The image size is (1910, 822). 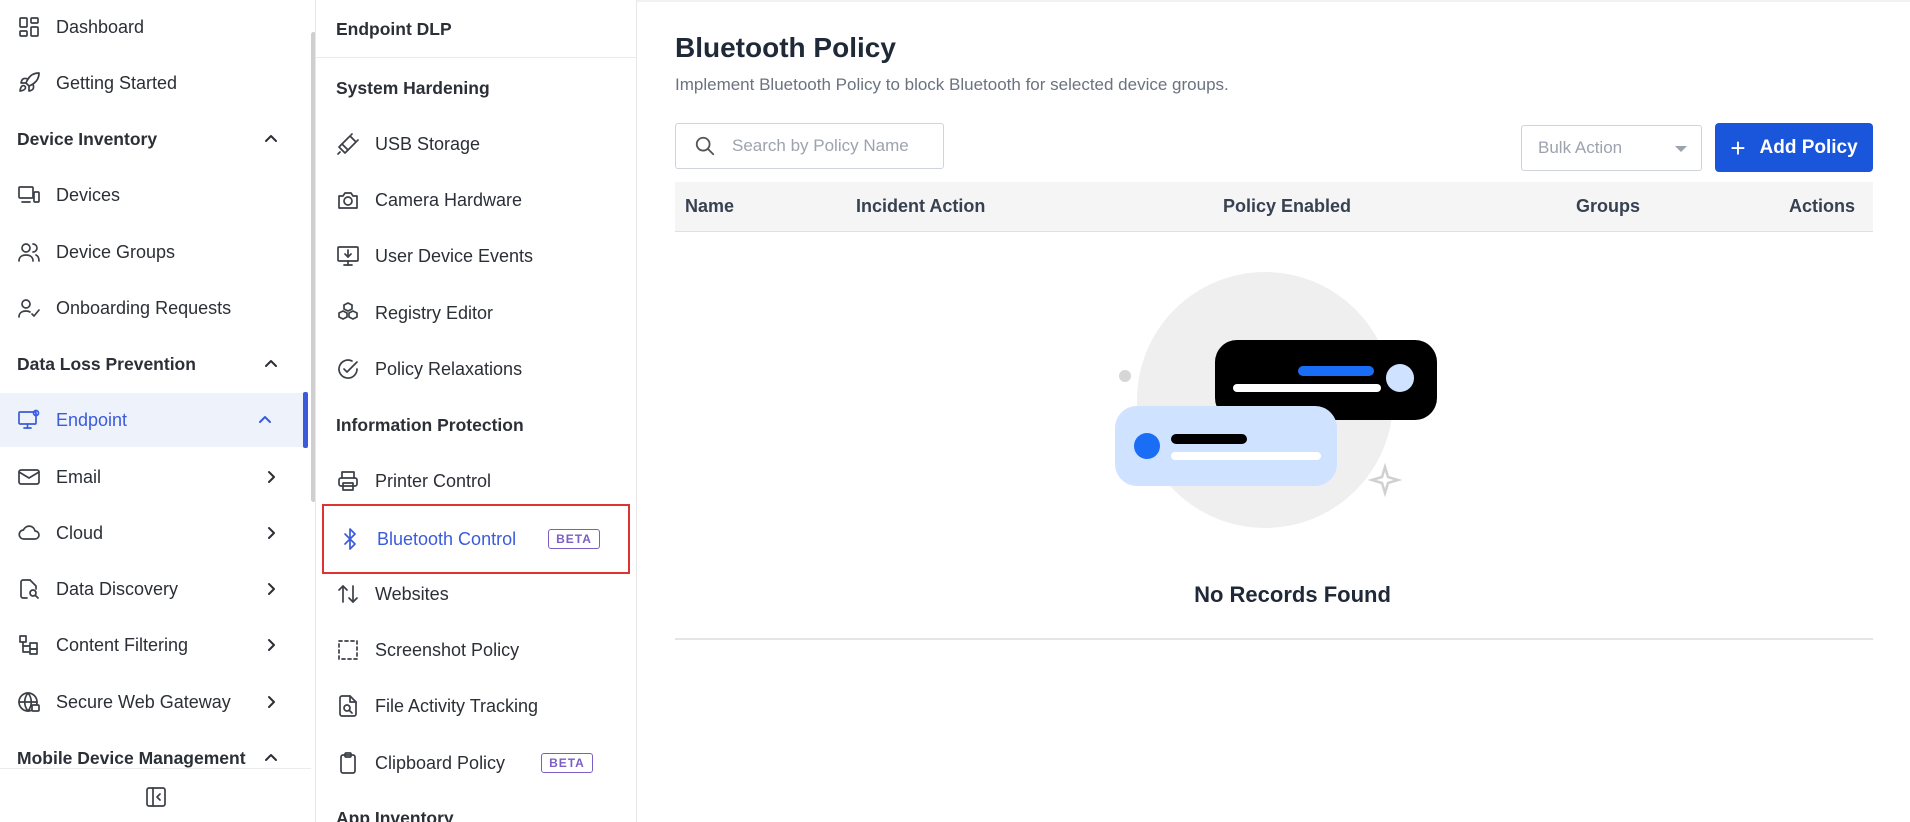 What do you see at coordinates (29, 702) in the screenshot?
I see `globe-lock-icon` at bounding box center [29, 702].